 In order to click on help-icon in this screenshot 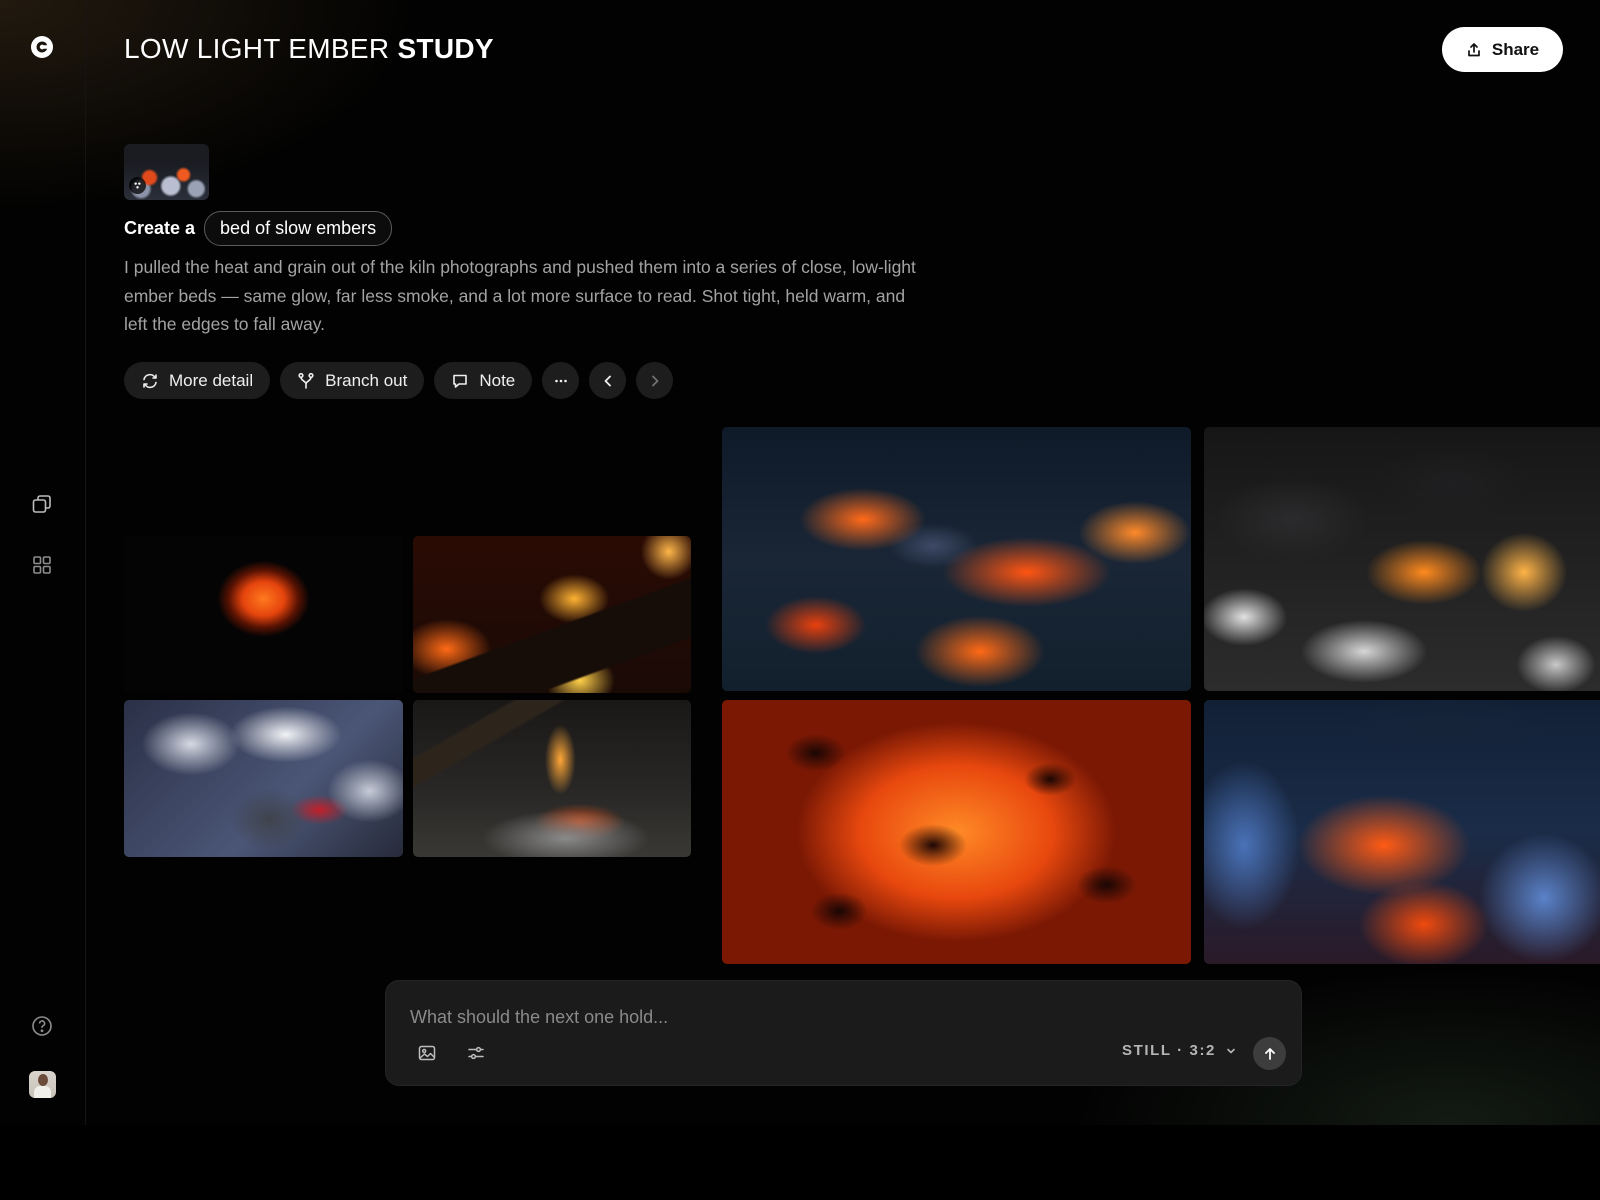, I will do `click(42, 1026)`.